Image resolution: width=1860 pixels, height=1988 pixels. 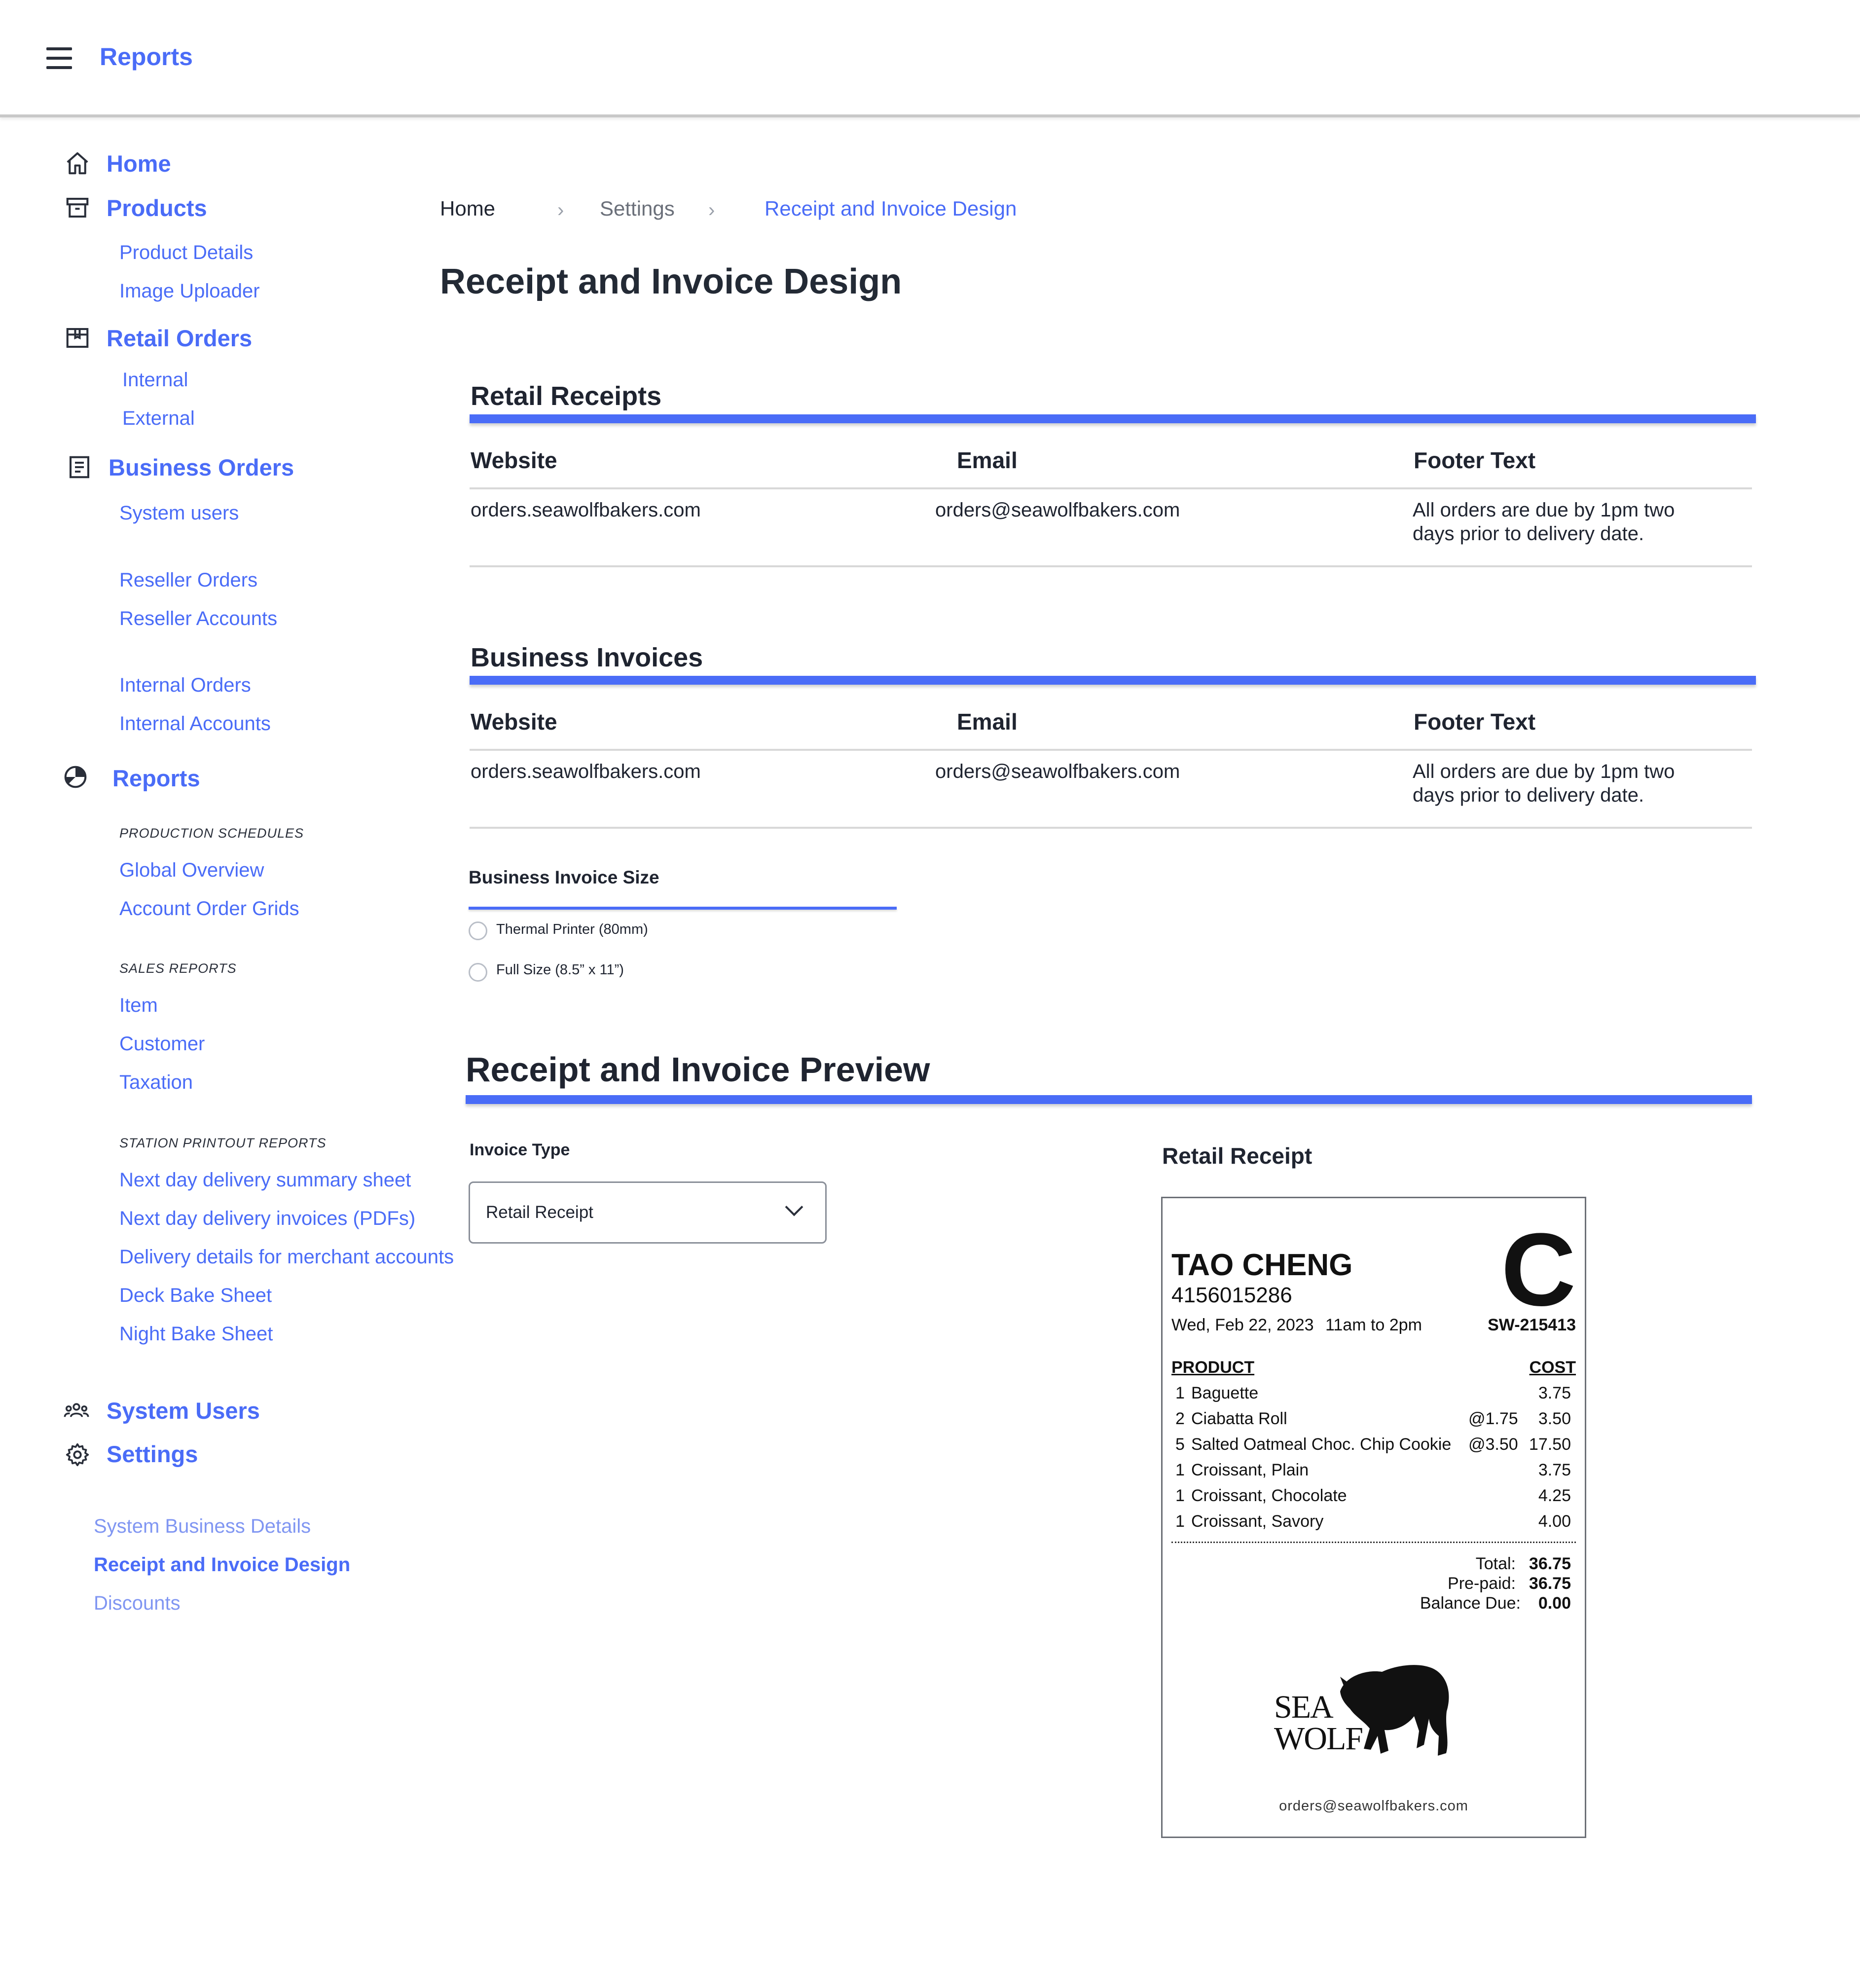 What do you see at coordinates (1180, 1419) in the screenshot?
I see `item-qty: 2` at bounding box center [1180, 1419].